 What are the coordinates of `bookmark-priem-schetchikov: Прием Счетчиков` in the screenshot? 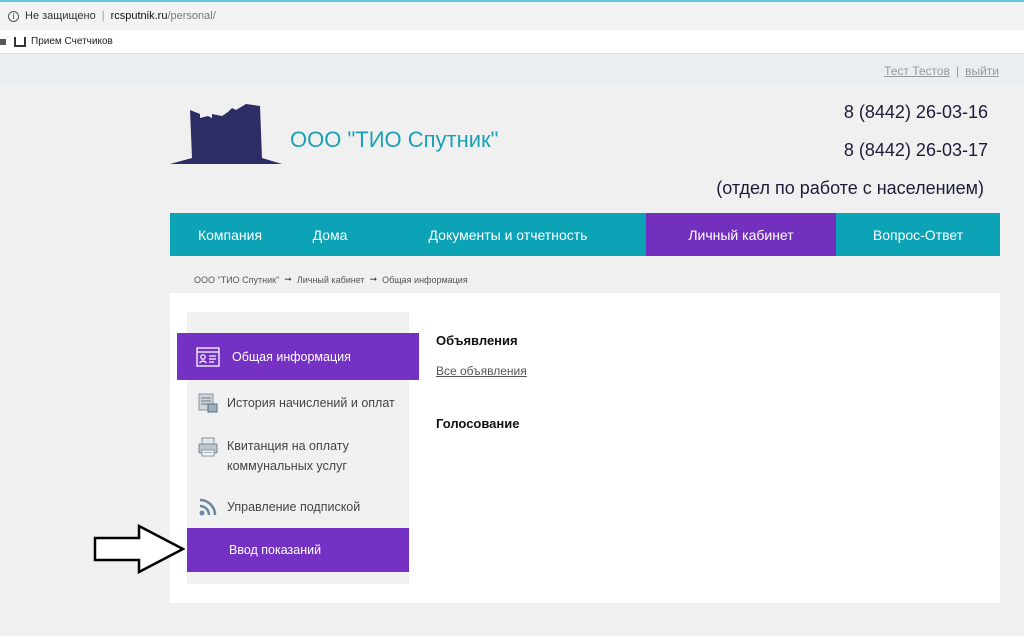 It's located at (72, 41).